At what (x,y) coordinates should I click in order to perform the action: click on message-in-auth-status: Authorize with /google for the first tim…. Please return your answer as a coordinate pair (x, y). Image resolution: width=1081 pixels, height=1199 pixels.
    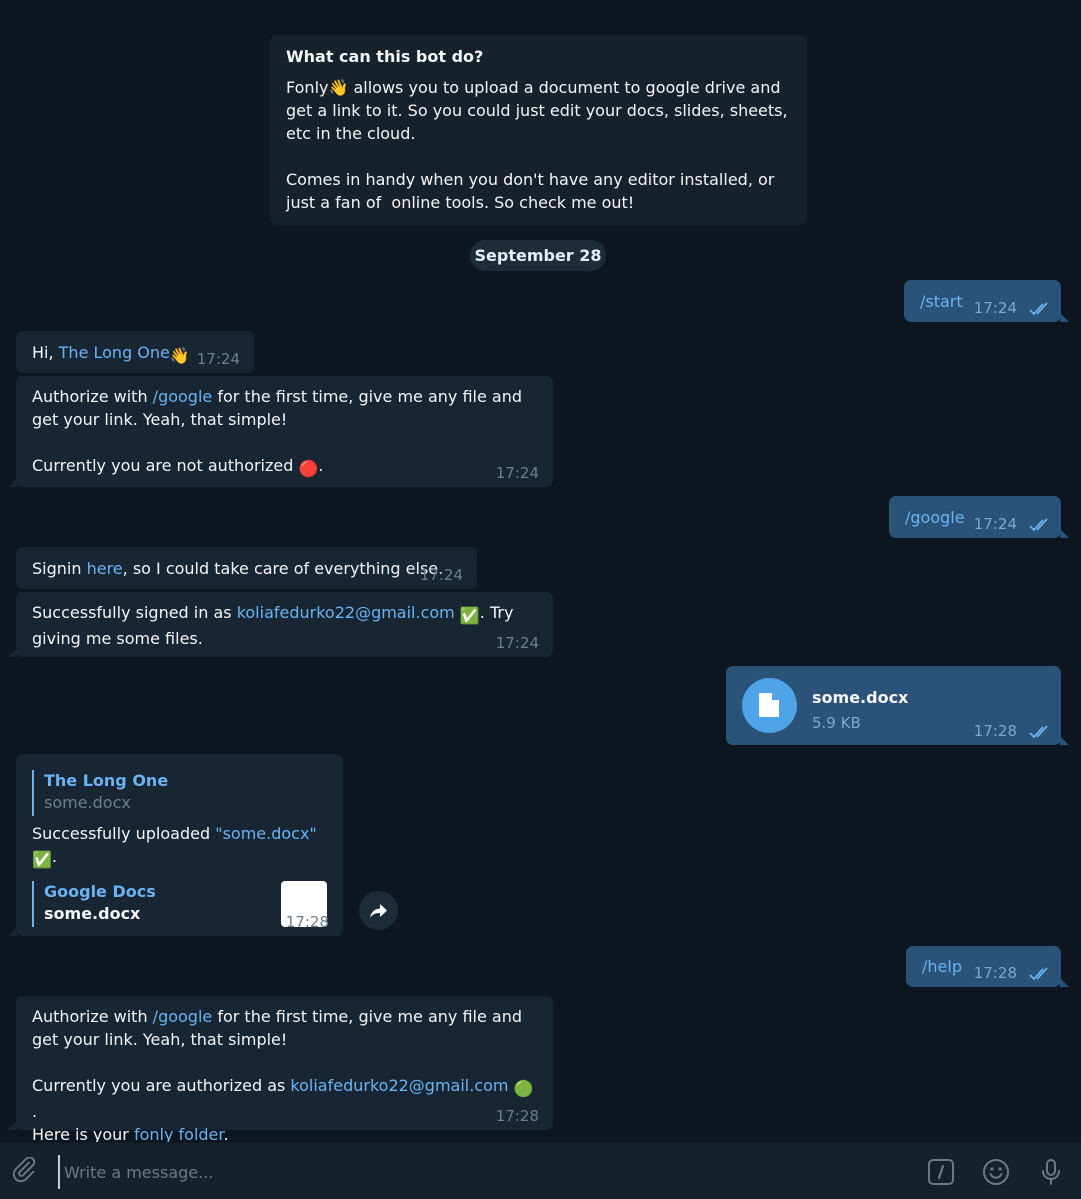
    Looking at the image, I should click on (280, 431).